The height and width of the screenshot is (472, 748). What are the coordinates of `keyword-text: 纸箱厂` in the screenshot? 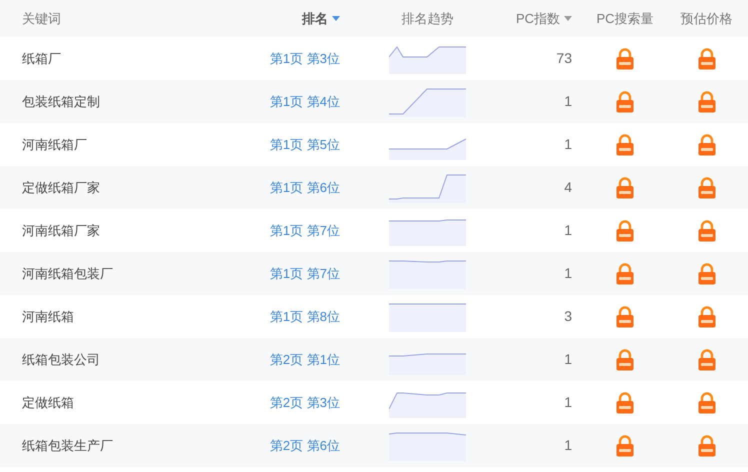 It's located at (41, 58).